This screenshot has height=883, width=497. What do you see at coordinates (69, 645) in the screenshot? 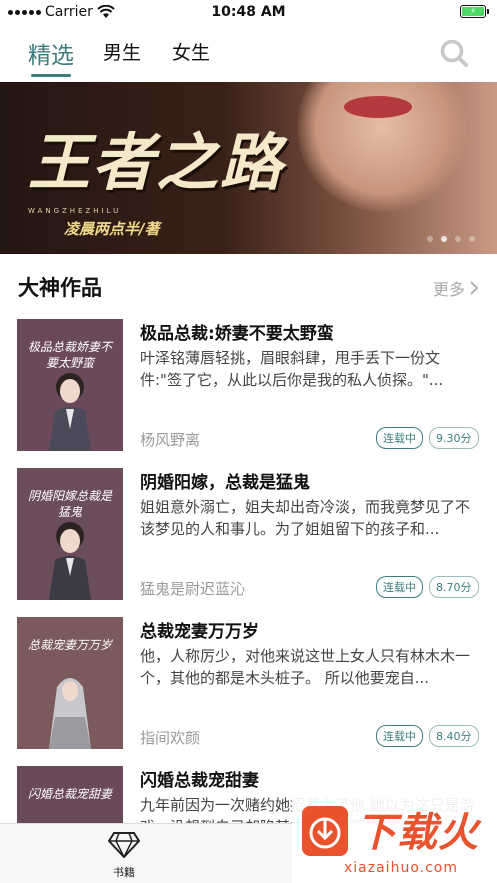
I see `cover-title: 总裁宠妻万万岁` at bounding box center [69, 645].